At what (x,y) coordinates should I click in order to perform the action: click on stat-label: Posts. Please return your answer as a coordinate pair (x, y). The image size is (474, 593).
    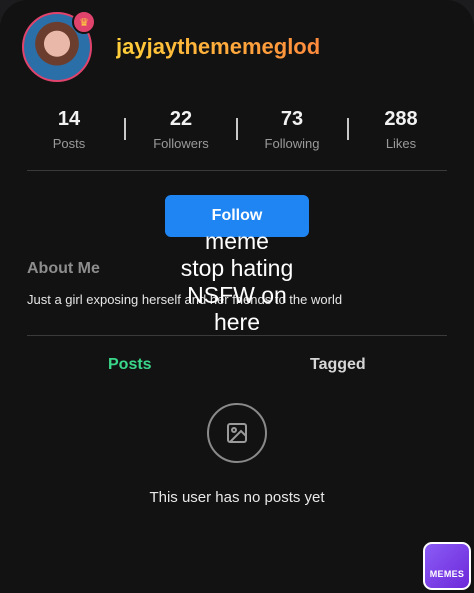
    Looking at the image, I should click on (69, 143).